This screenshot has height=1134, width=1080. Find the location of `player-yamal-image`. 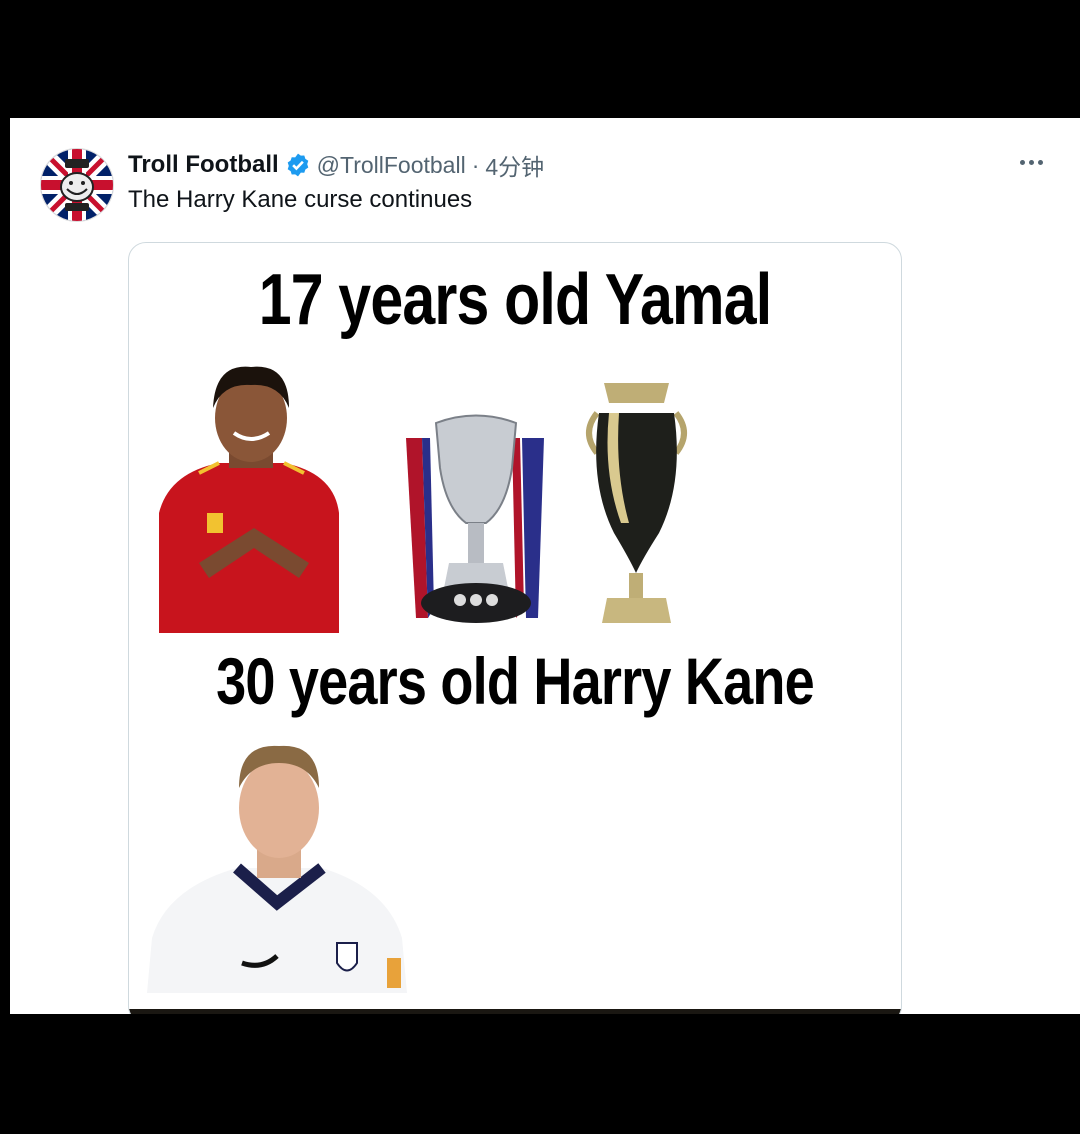

player-yamal-image is located at coordinates (249, 499).